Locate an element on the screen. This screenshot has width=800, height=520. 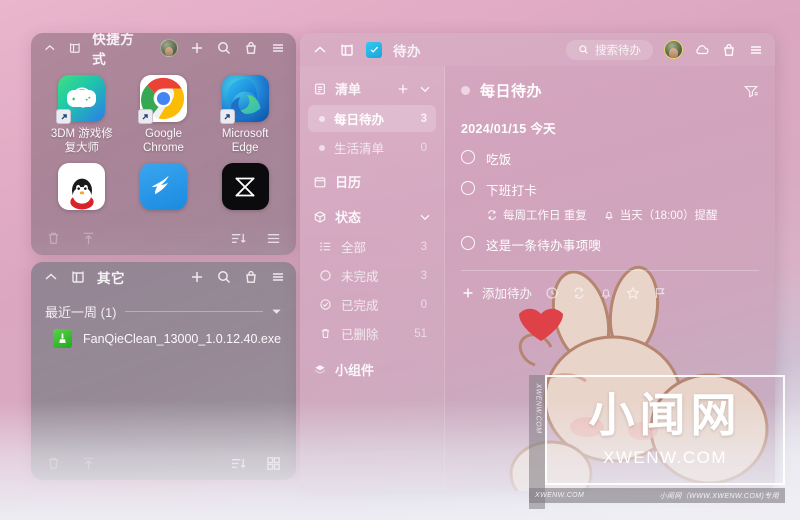
flag-icon is located at coordinates (660, 293).